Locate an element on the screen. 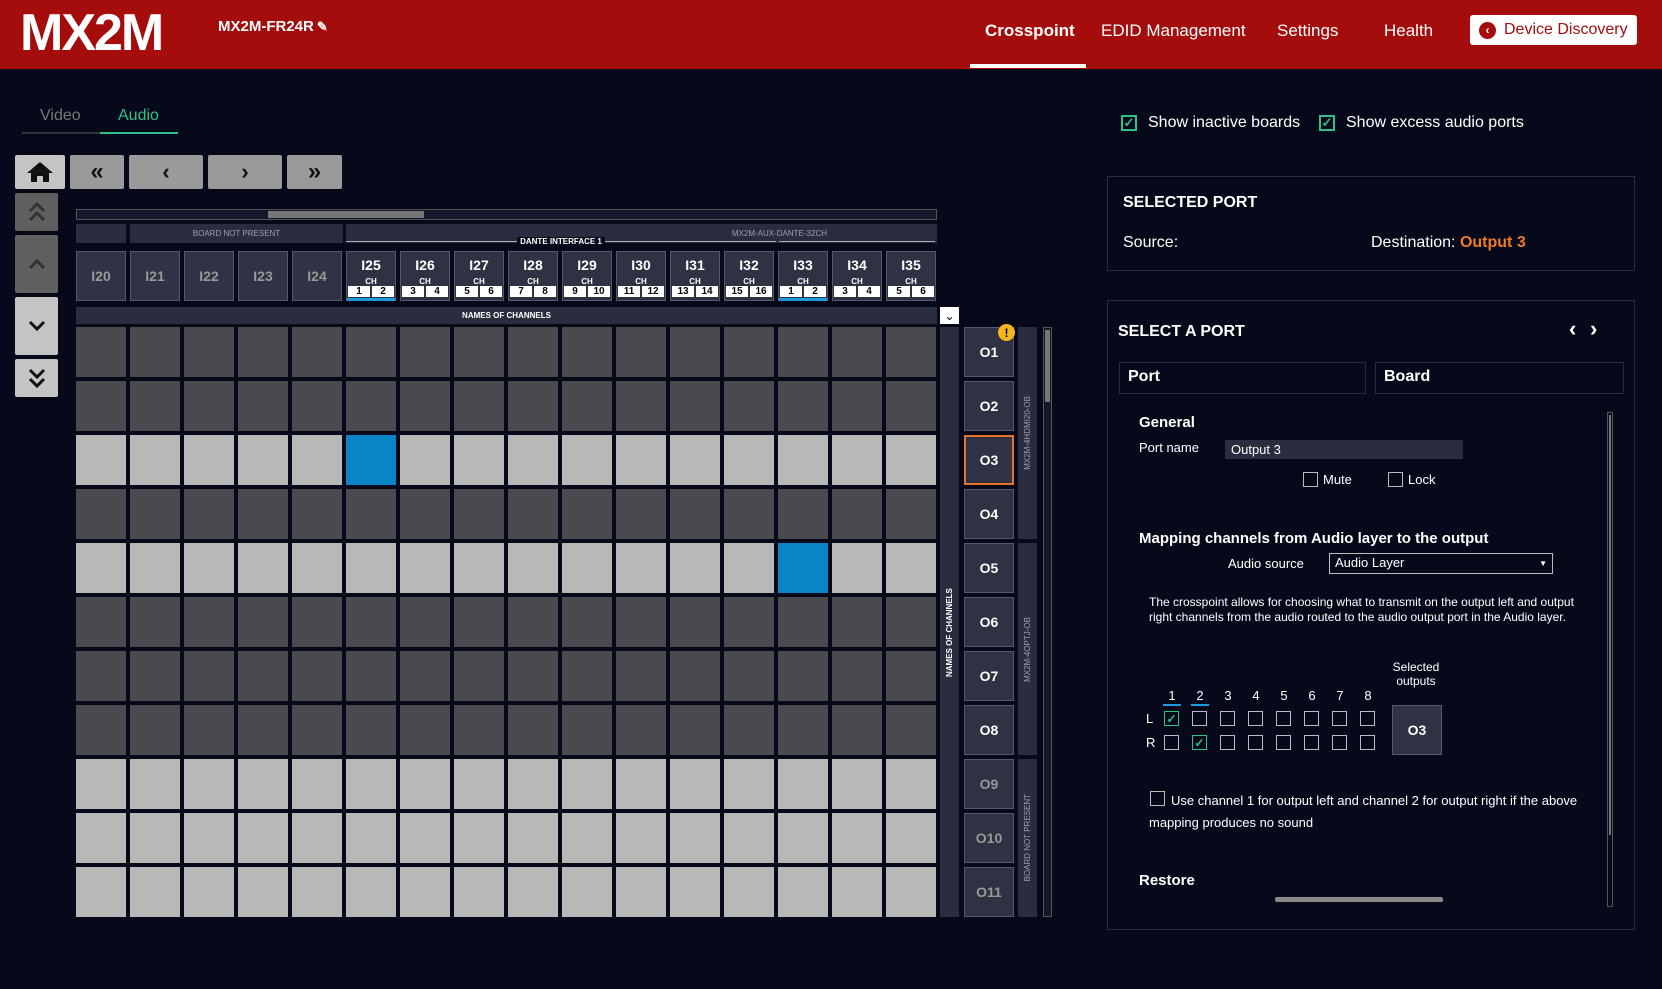 Image resolution: width=1662 pixels, height=989 pixels. input-header: I31 CH 13 14 is located at coordinates (695, 276).